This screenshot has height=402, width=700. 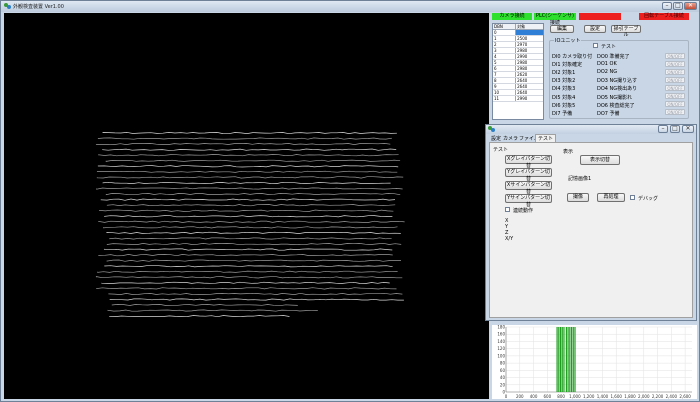 I want to click on table-cell-target, so click(x=529, y=32).